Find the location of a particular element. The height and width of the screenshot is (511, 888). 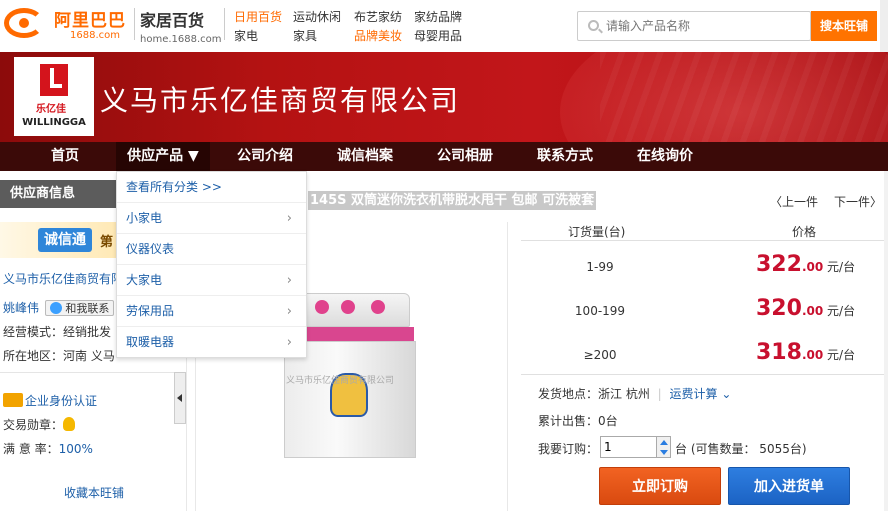

search-input is located at coordinates (706, 26).